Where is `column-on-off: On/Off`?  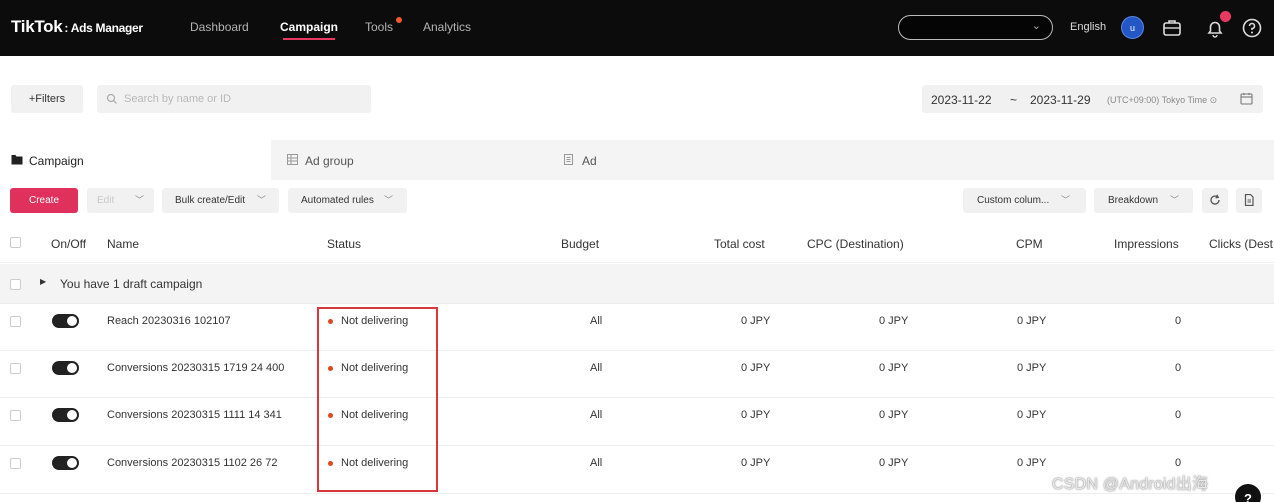 column-on-off: On/Off is located at coordinates (68, 244).